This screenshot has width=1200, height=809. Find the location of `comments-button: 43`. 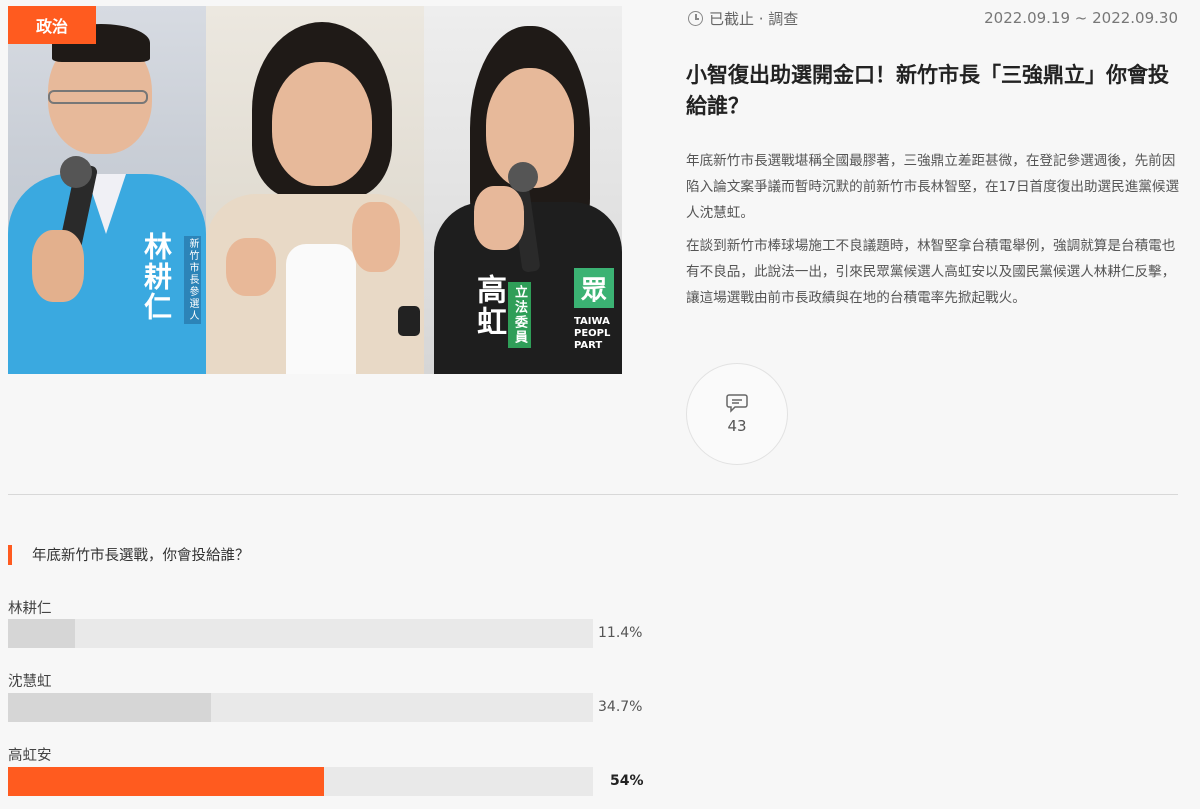

comments-button: 43 is located at coordinates (737, 414).